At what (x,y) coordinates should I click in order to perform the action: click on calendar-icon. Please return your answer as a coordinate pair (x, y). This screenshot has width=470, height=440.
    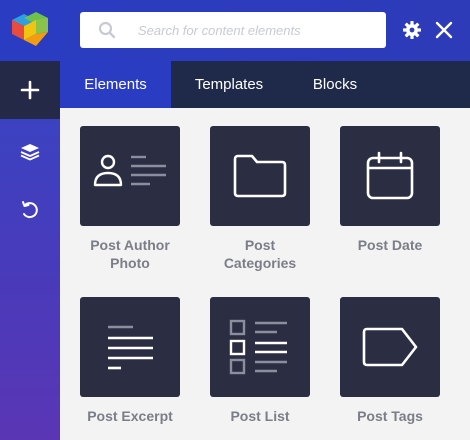
    Looking at the image, I should click on (390, 175).